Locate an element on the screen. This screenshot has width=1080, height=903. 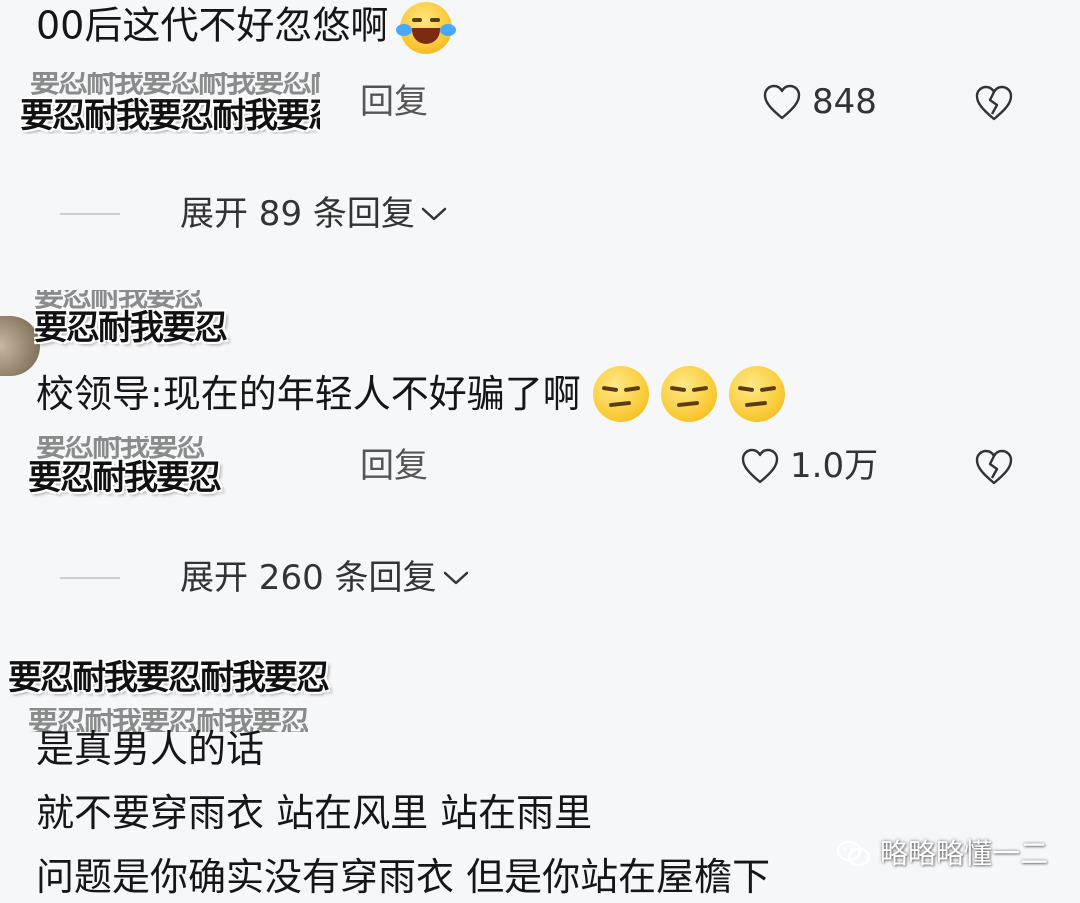
watermark-text: 略略略懂一二 is located at coordinates (964, 853).